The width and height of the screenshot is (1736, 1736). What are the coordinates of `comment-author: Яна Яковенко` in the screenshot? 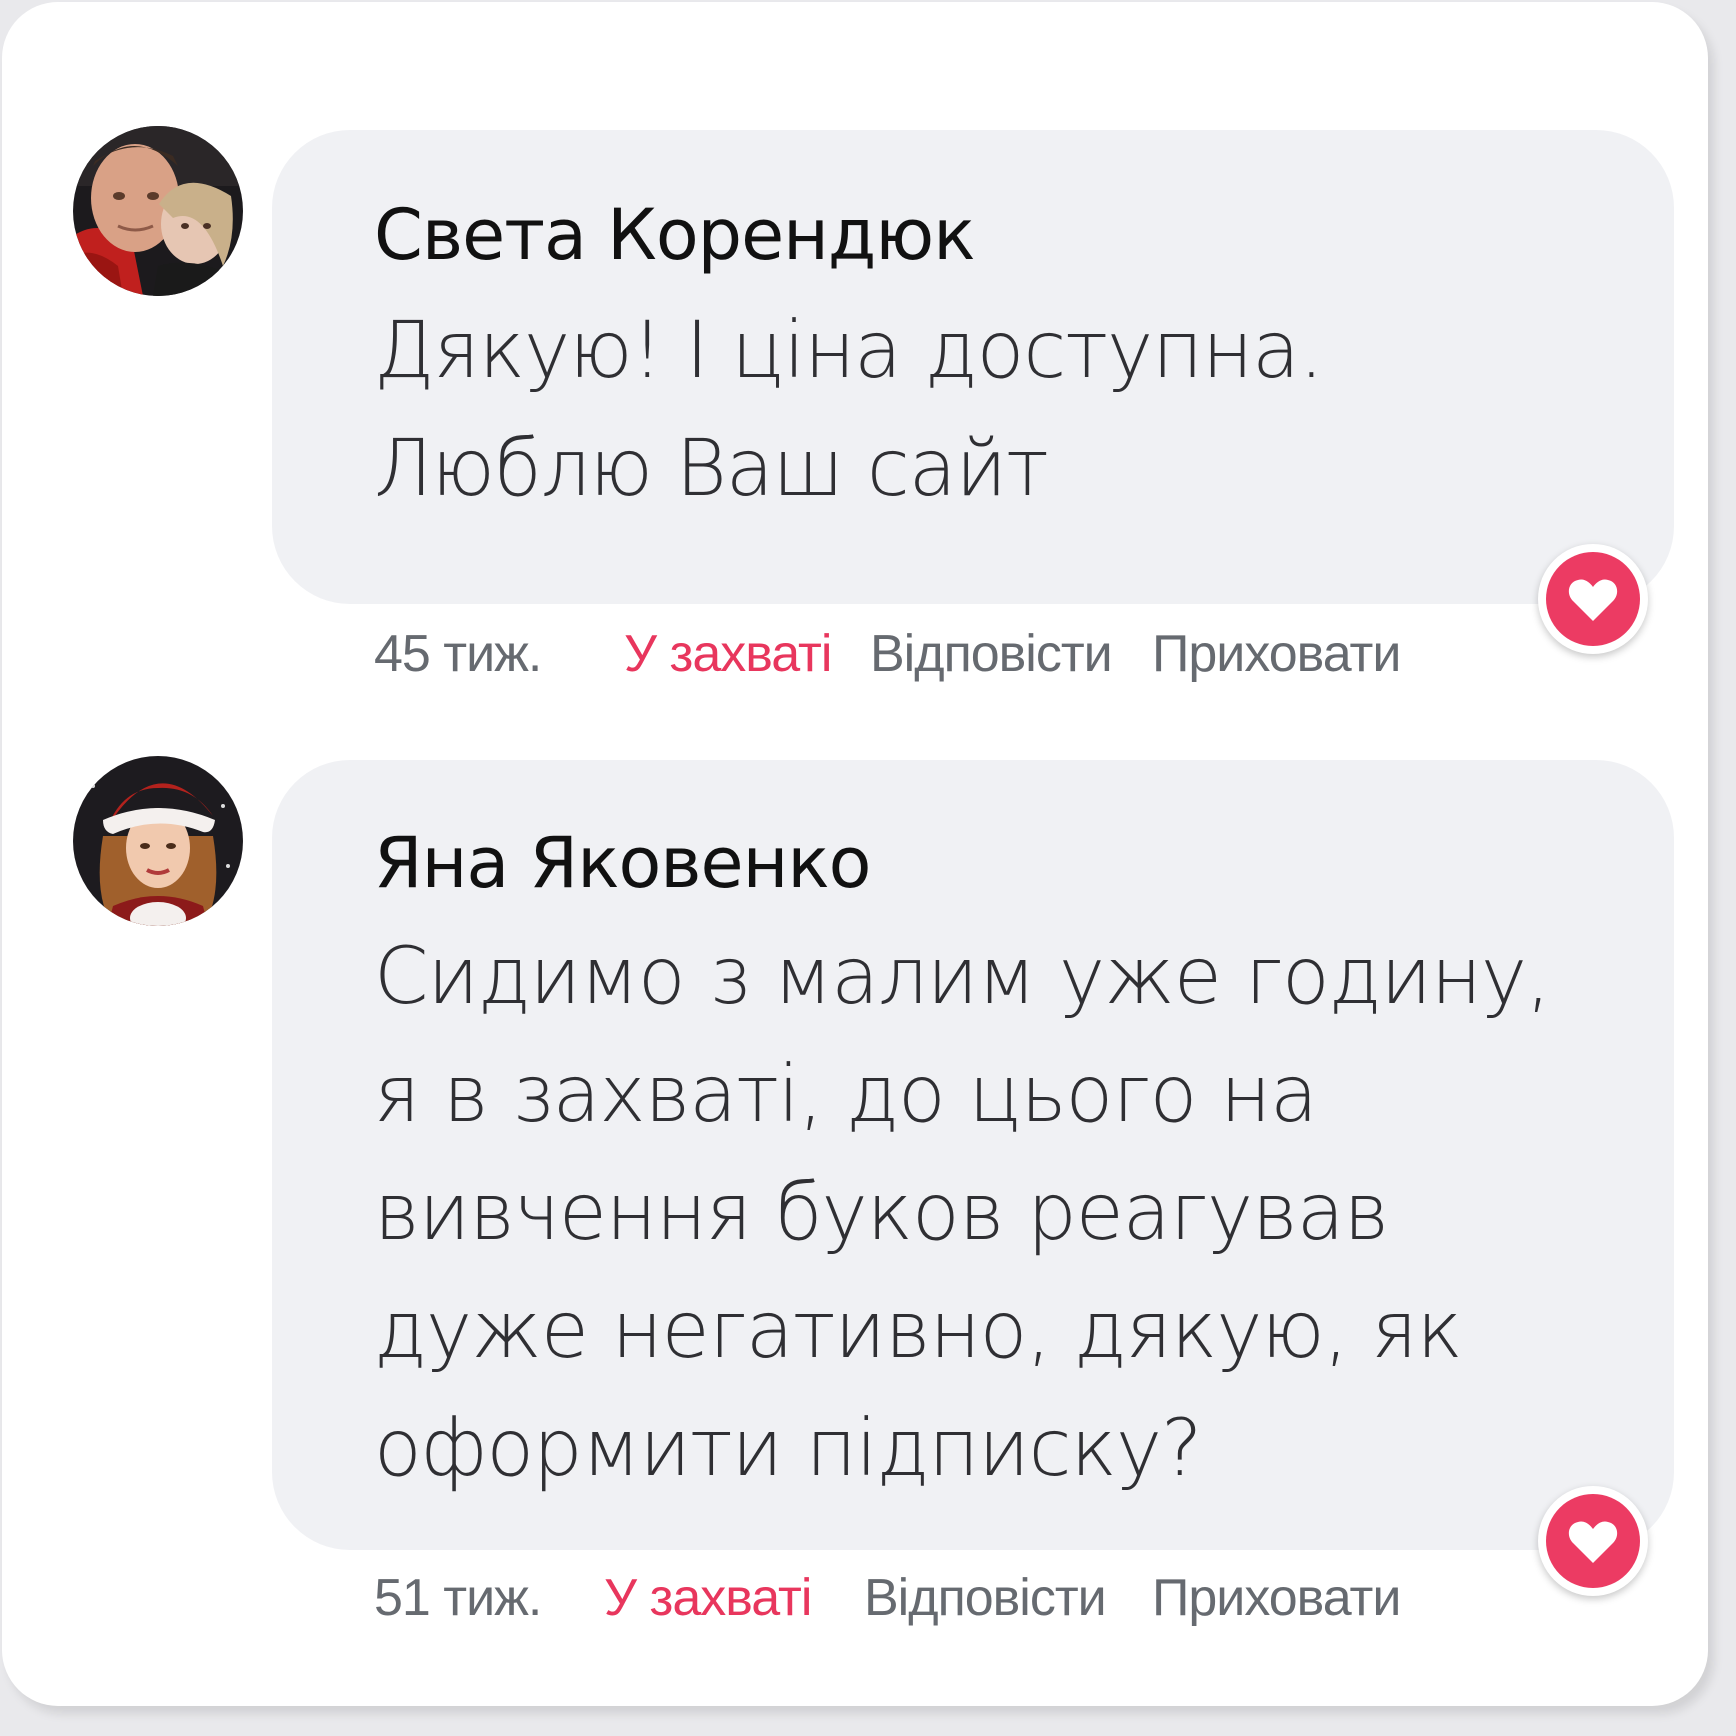 It's located at (622, 863).